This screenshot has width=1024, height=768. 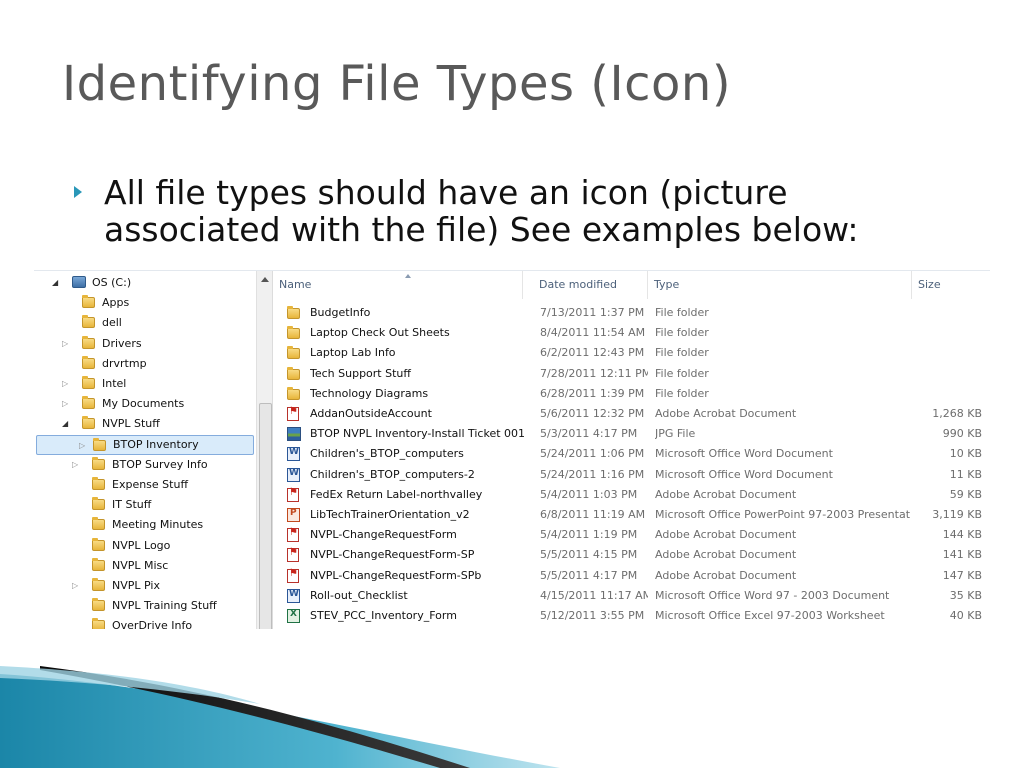 What do you see at coordinates (951, 285) in the screenshot?
I see `column-header-size: Size` at bounding box center [951, 285].